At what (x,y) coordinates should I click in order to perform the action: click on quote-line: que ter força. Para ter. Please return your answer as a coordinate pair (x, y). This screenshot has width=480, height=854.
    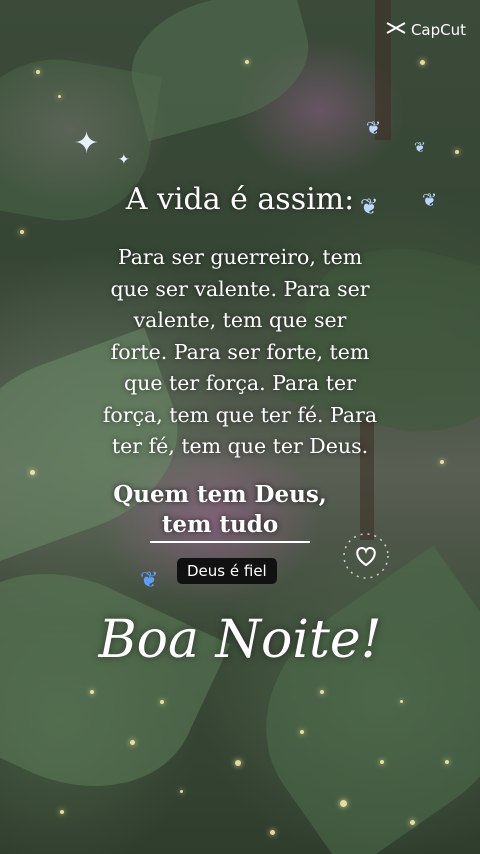
    Looking at the image, I should click on (240, 383).